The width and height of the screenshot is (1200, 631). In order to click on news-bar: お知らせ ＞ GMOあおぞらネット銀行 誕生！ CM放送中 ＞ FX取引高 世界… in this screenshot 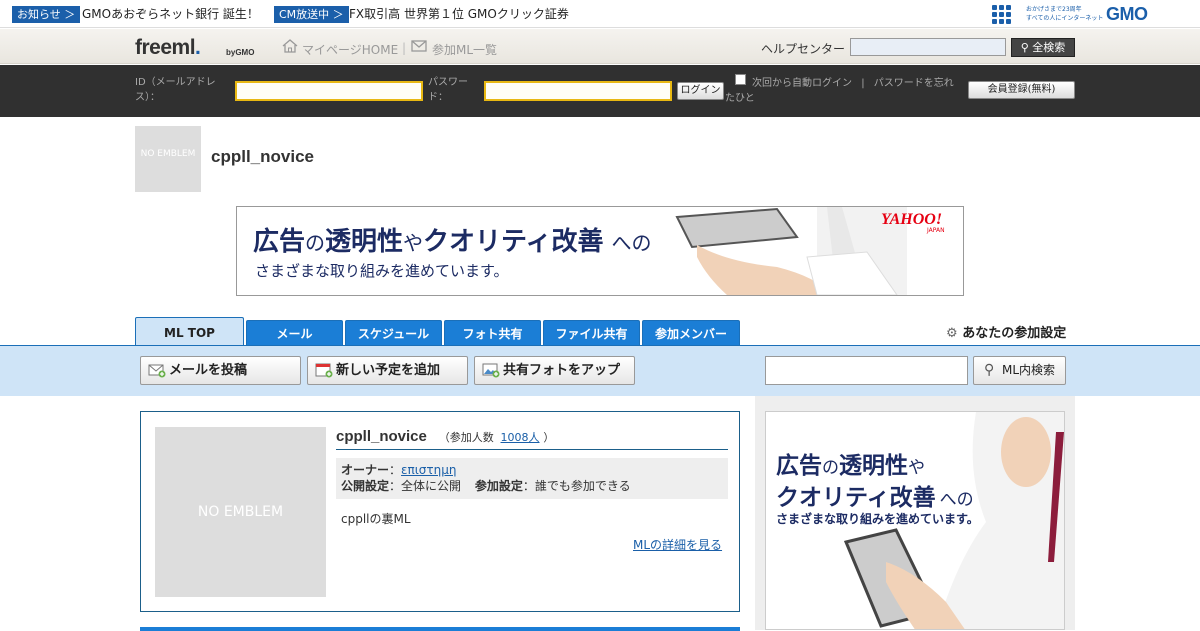, I will do `click(600, 14)`.